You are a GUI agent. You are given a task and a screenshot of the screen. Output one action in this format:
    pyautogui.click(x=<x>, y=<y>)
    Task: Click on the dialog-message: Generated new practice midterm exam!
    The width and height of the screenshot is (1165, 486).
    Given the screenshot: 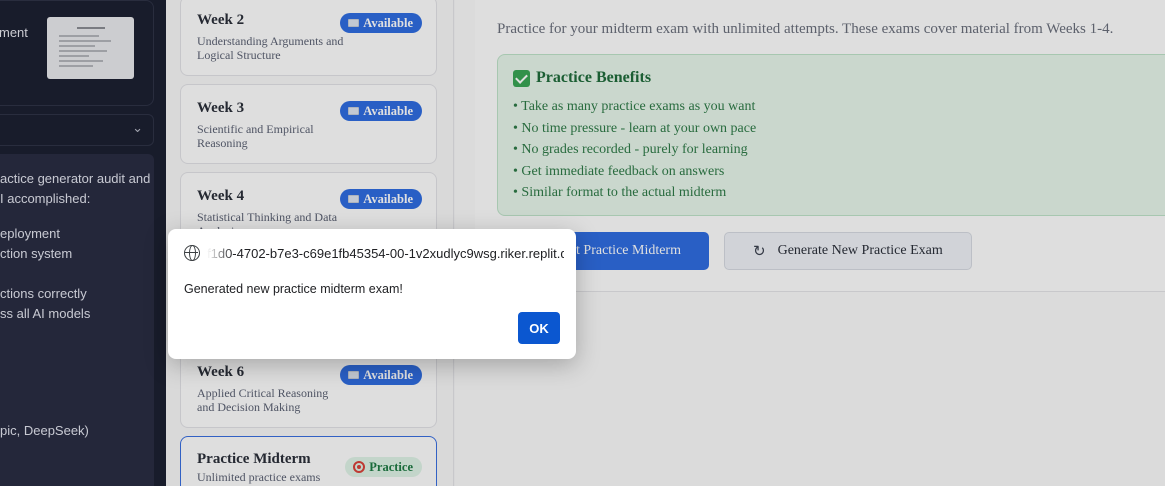 What is the action you would take?
    pyautogui.click(x=293, y=289)
    